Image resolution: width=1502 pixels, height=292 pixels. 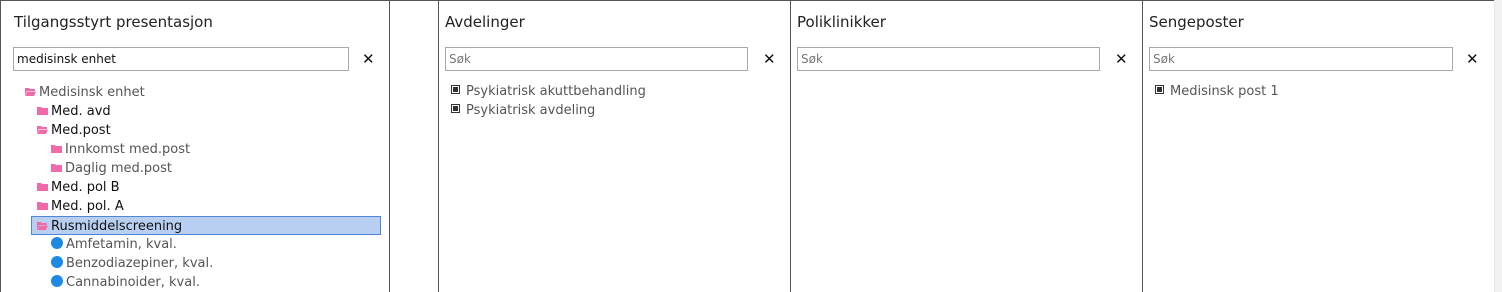 What do you see at coordinates (92, 92) in the screenshot?
I see `tree-label: Medisinsk enhet` at bounding box center [92, 92].